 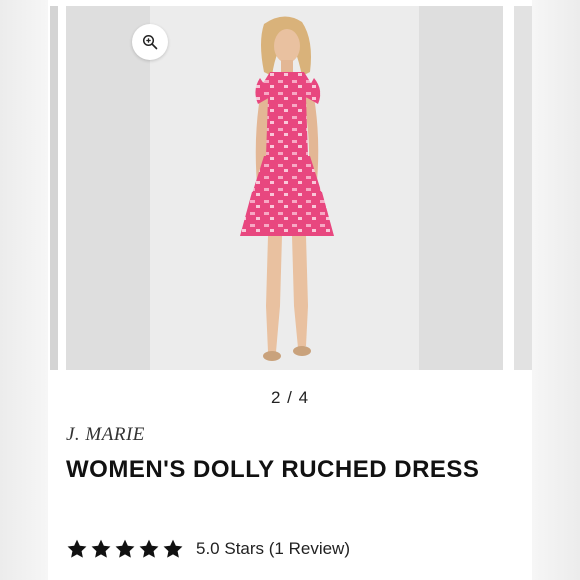 What do you see at coordinates (556, 290) in the screenshot?
I see `page-edge-right` at bounding box center [556, 290].